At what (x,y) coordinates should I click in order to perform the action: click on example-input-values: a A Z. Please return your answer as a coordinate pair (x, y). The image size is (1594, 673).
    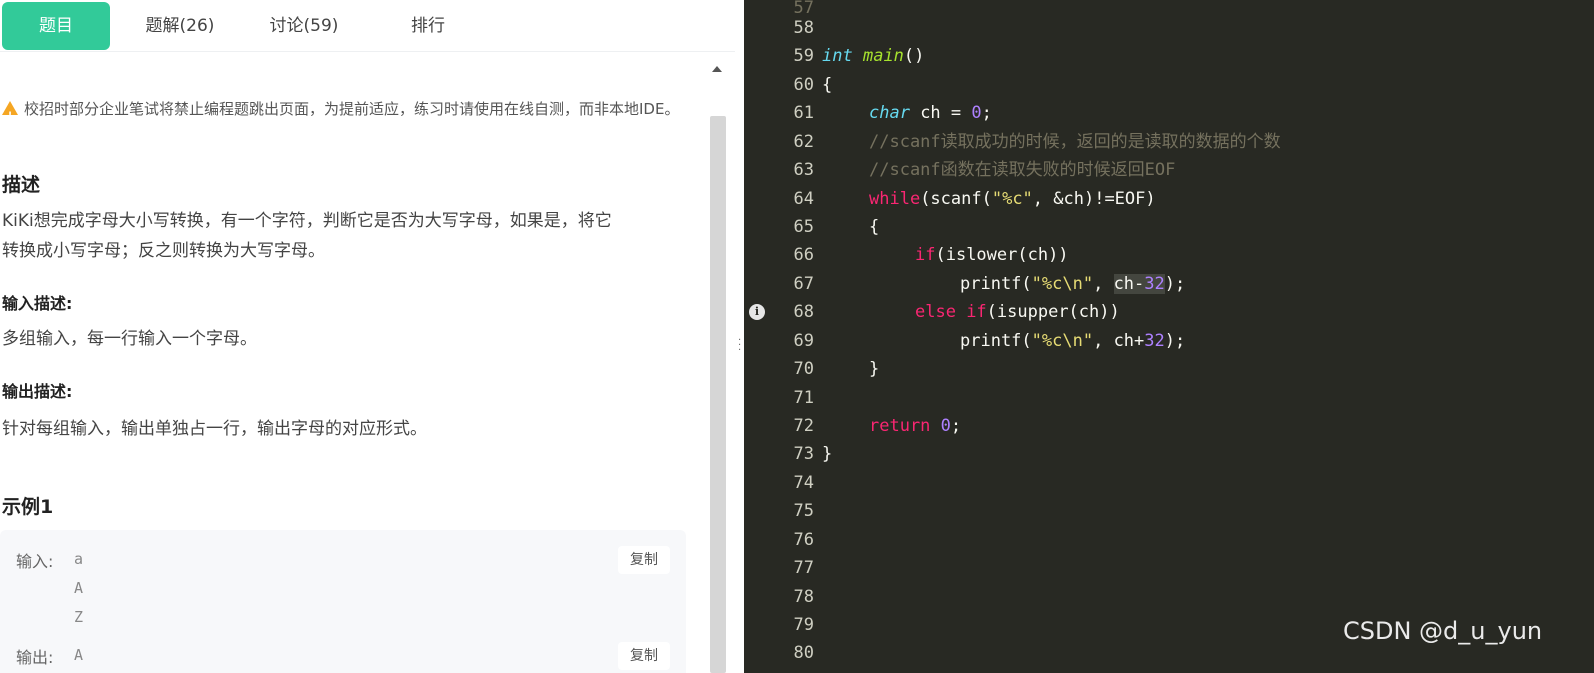
    Looking at the image, I should click on (78, 588).